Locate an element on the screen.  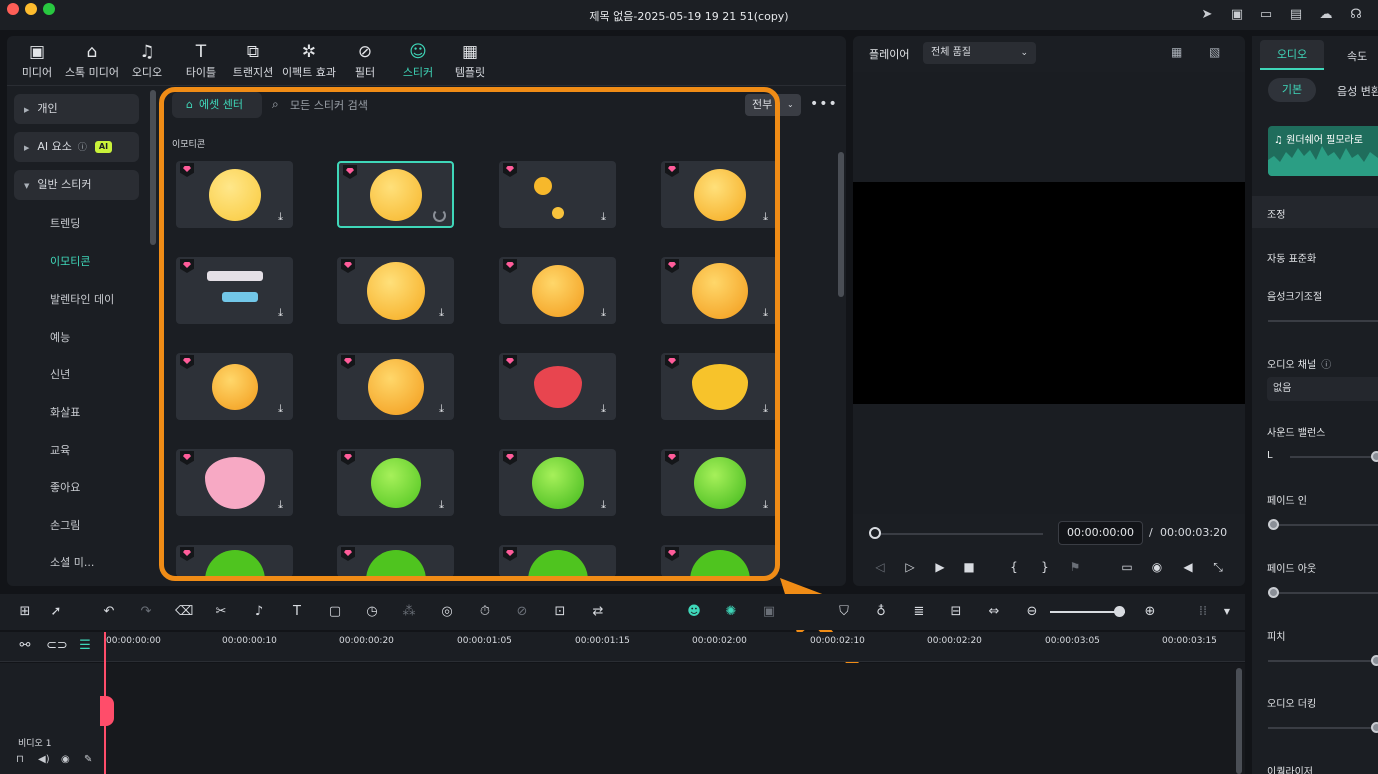
snapshot-camera-icon: ◉ is located at coordinates (1157, 567).